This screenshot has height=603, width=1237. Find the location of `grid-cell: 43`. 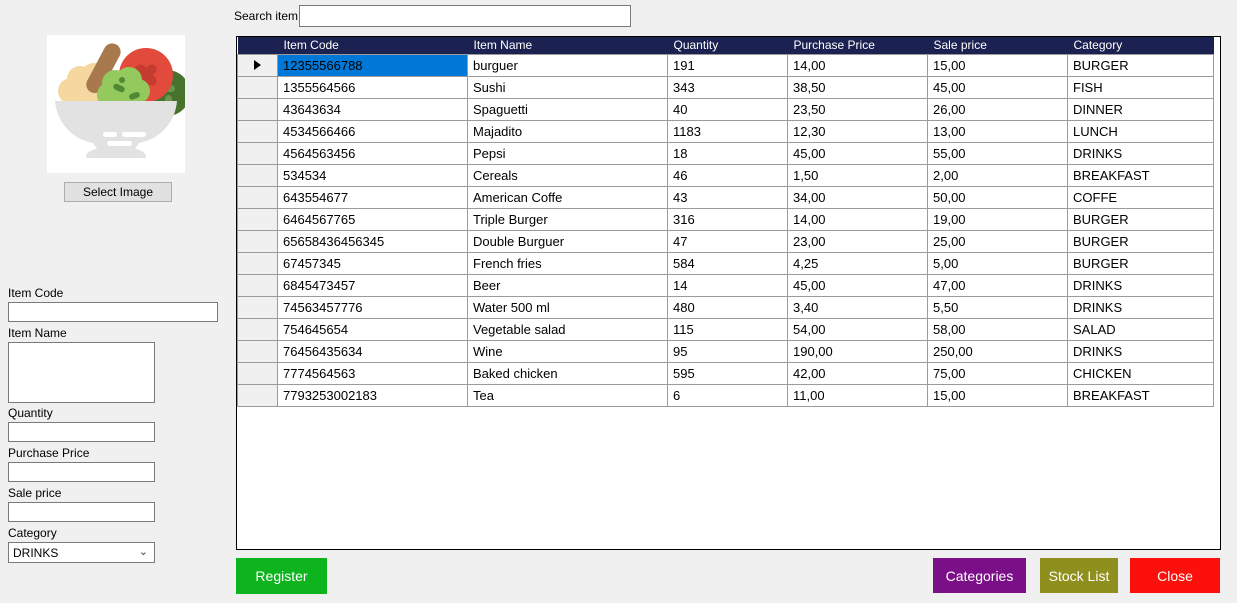

grid-cell: 43 is located at coordinates (727, 197).